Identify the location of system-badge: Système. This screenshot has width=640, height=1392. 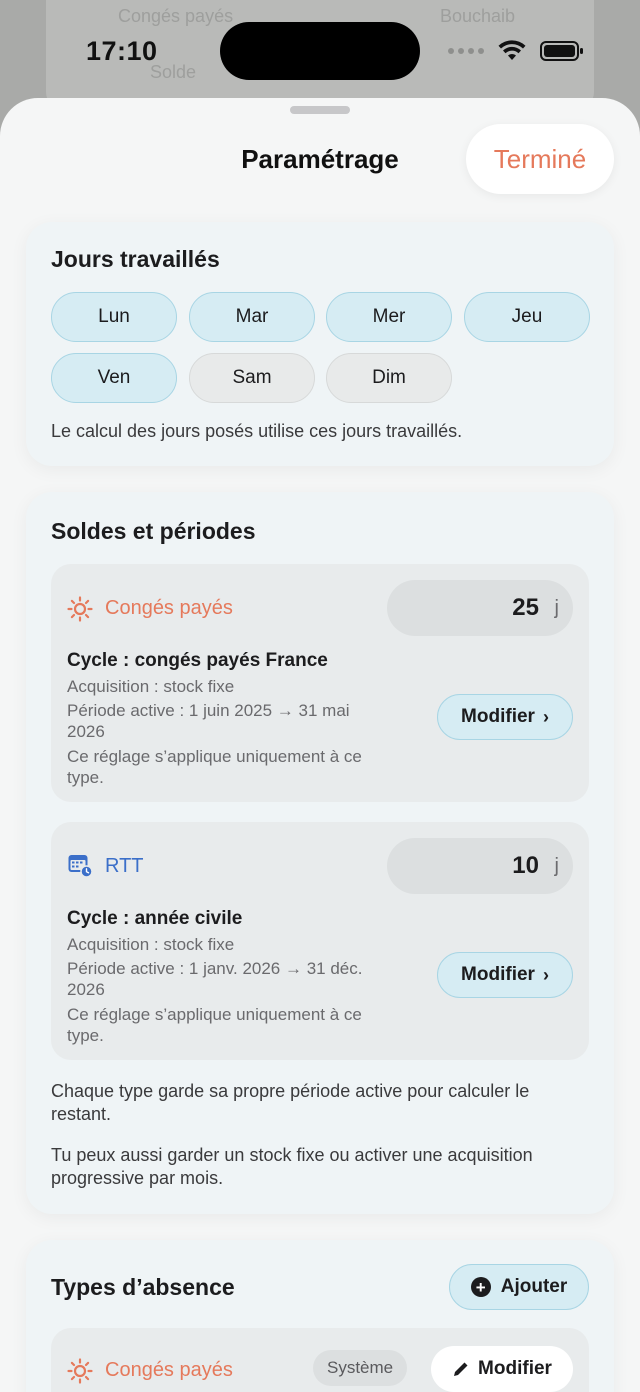
(360, 1368).